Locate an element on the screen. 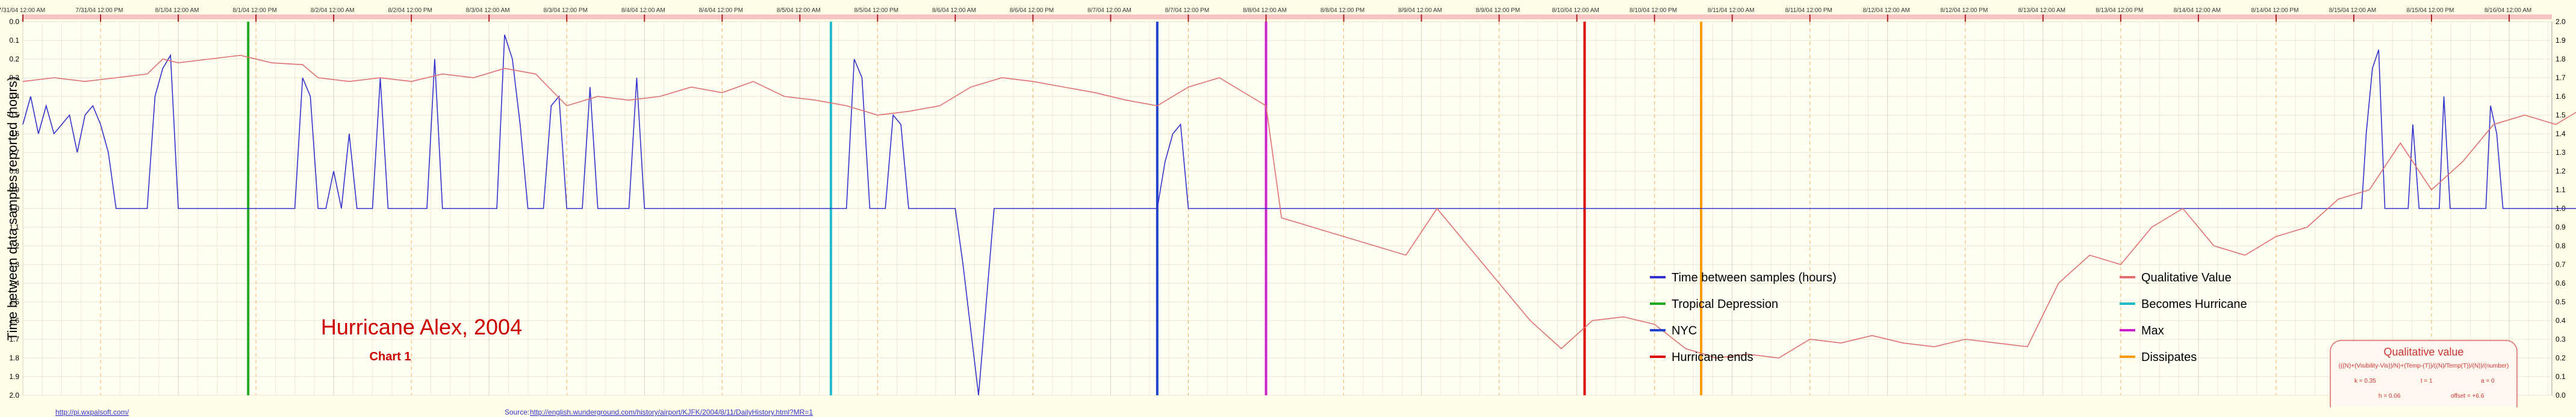 The width and height of the screenshot is (2576, 417). chart-subtitle: Chart 1 is located at coordinates (390, 356).